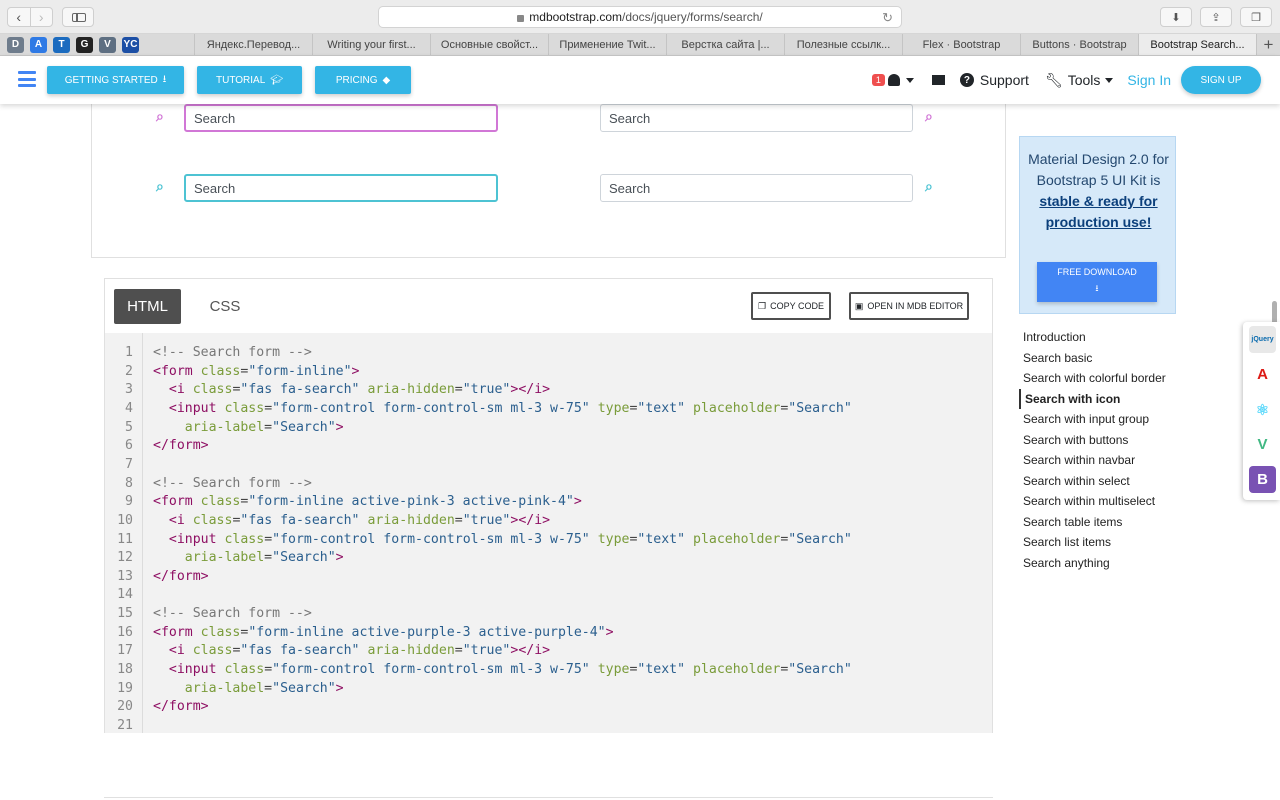 The image size is (1280, 800). Describe the element at coordinates (241, 80) in the screenshot. I see `tutorial-label: TUTORIAL` at that location.